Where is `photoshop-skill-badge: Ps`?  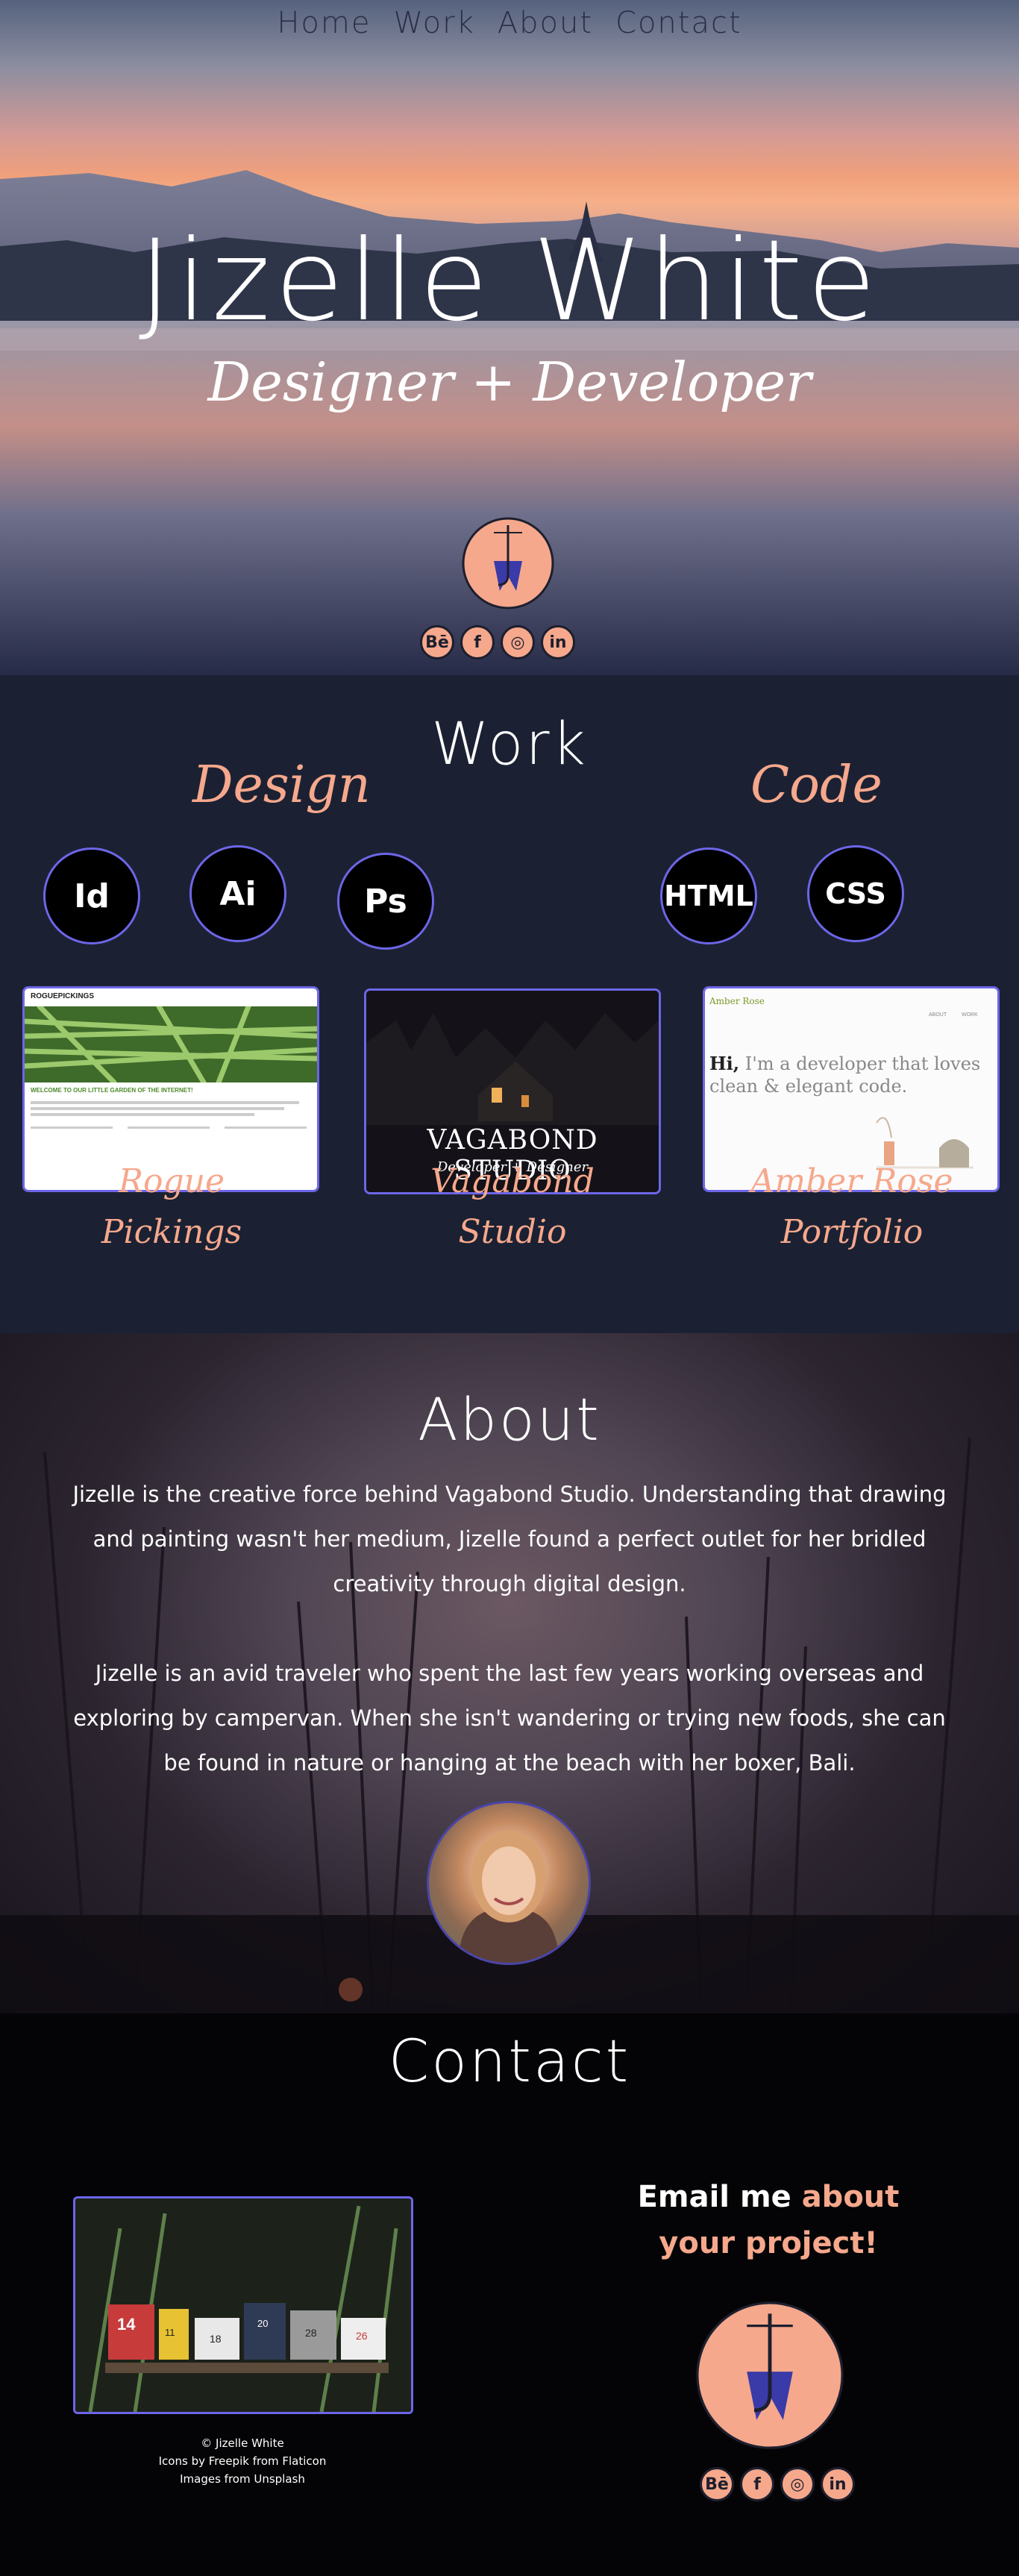 photoshop-skill-badge: Ps is located at coordinates (386, 901).